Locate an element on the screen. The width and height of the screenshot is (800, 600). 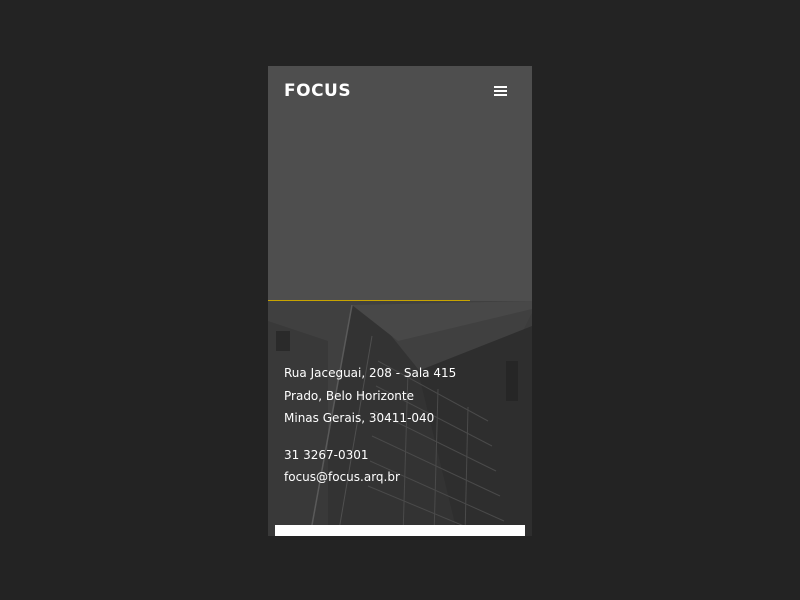
hamburger-menu-button is located at coordinates (501, 90).